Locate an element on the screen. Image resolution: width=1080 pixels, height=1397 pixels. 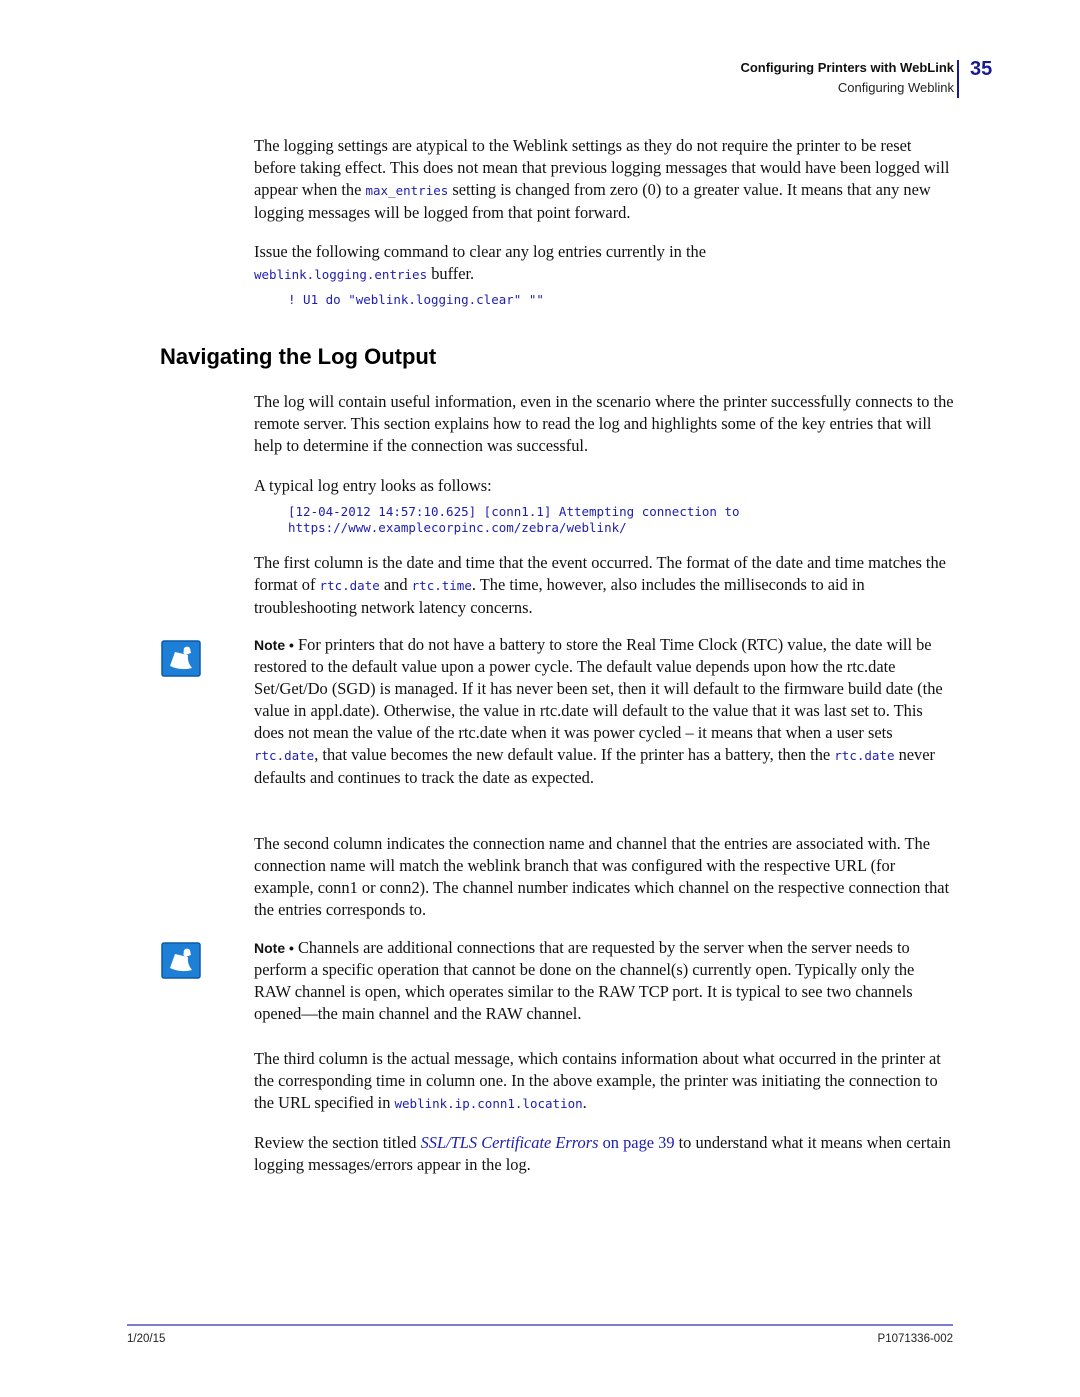
footer-doc-number: P1071336-002 is located at coordinates (915, 1339).